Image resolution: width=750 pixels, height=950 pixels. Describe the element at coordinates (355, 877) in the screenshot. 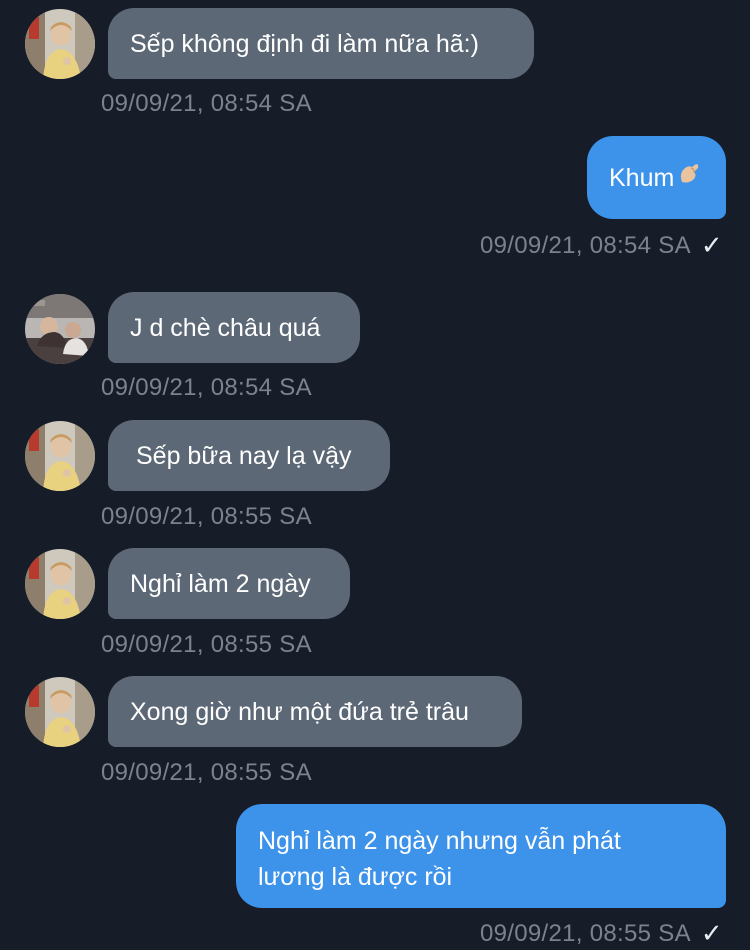

I see `message-text-line: lương là được rồi` at that location.